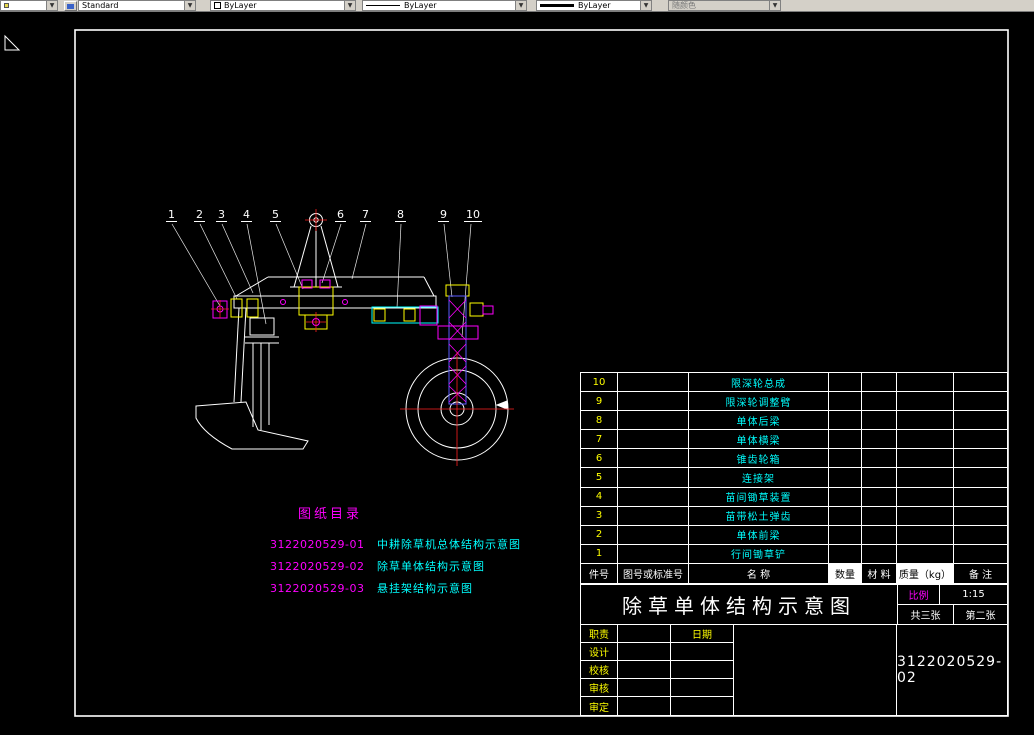 This screenshot has height=735, width=1034. Describe the element at coordinates (444, 5) in the screenshot. I see `linetype-dropdown: ByLayer ▼` at that location.